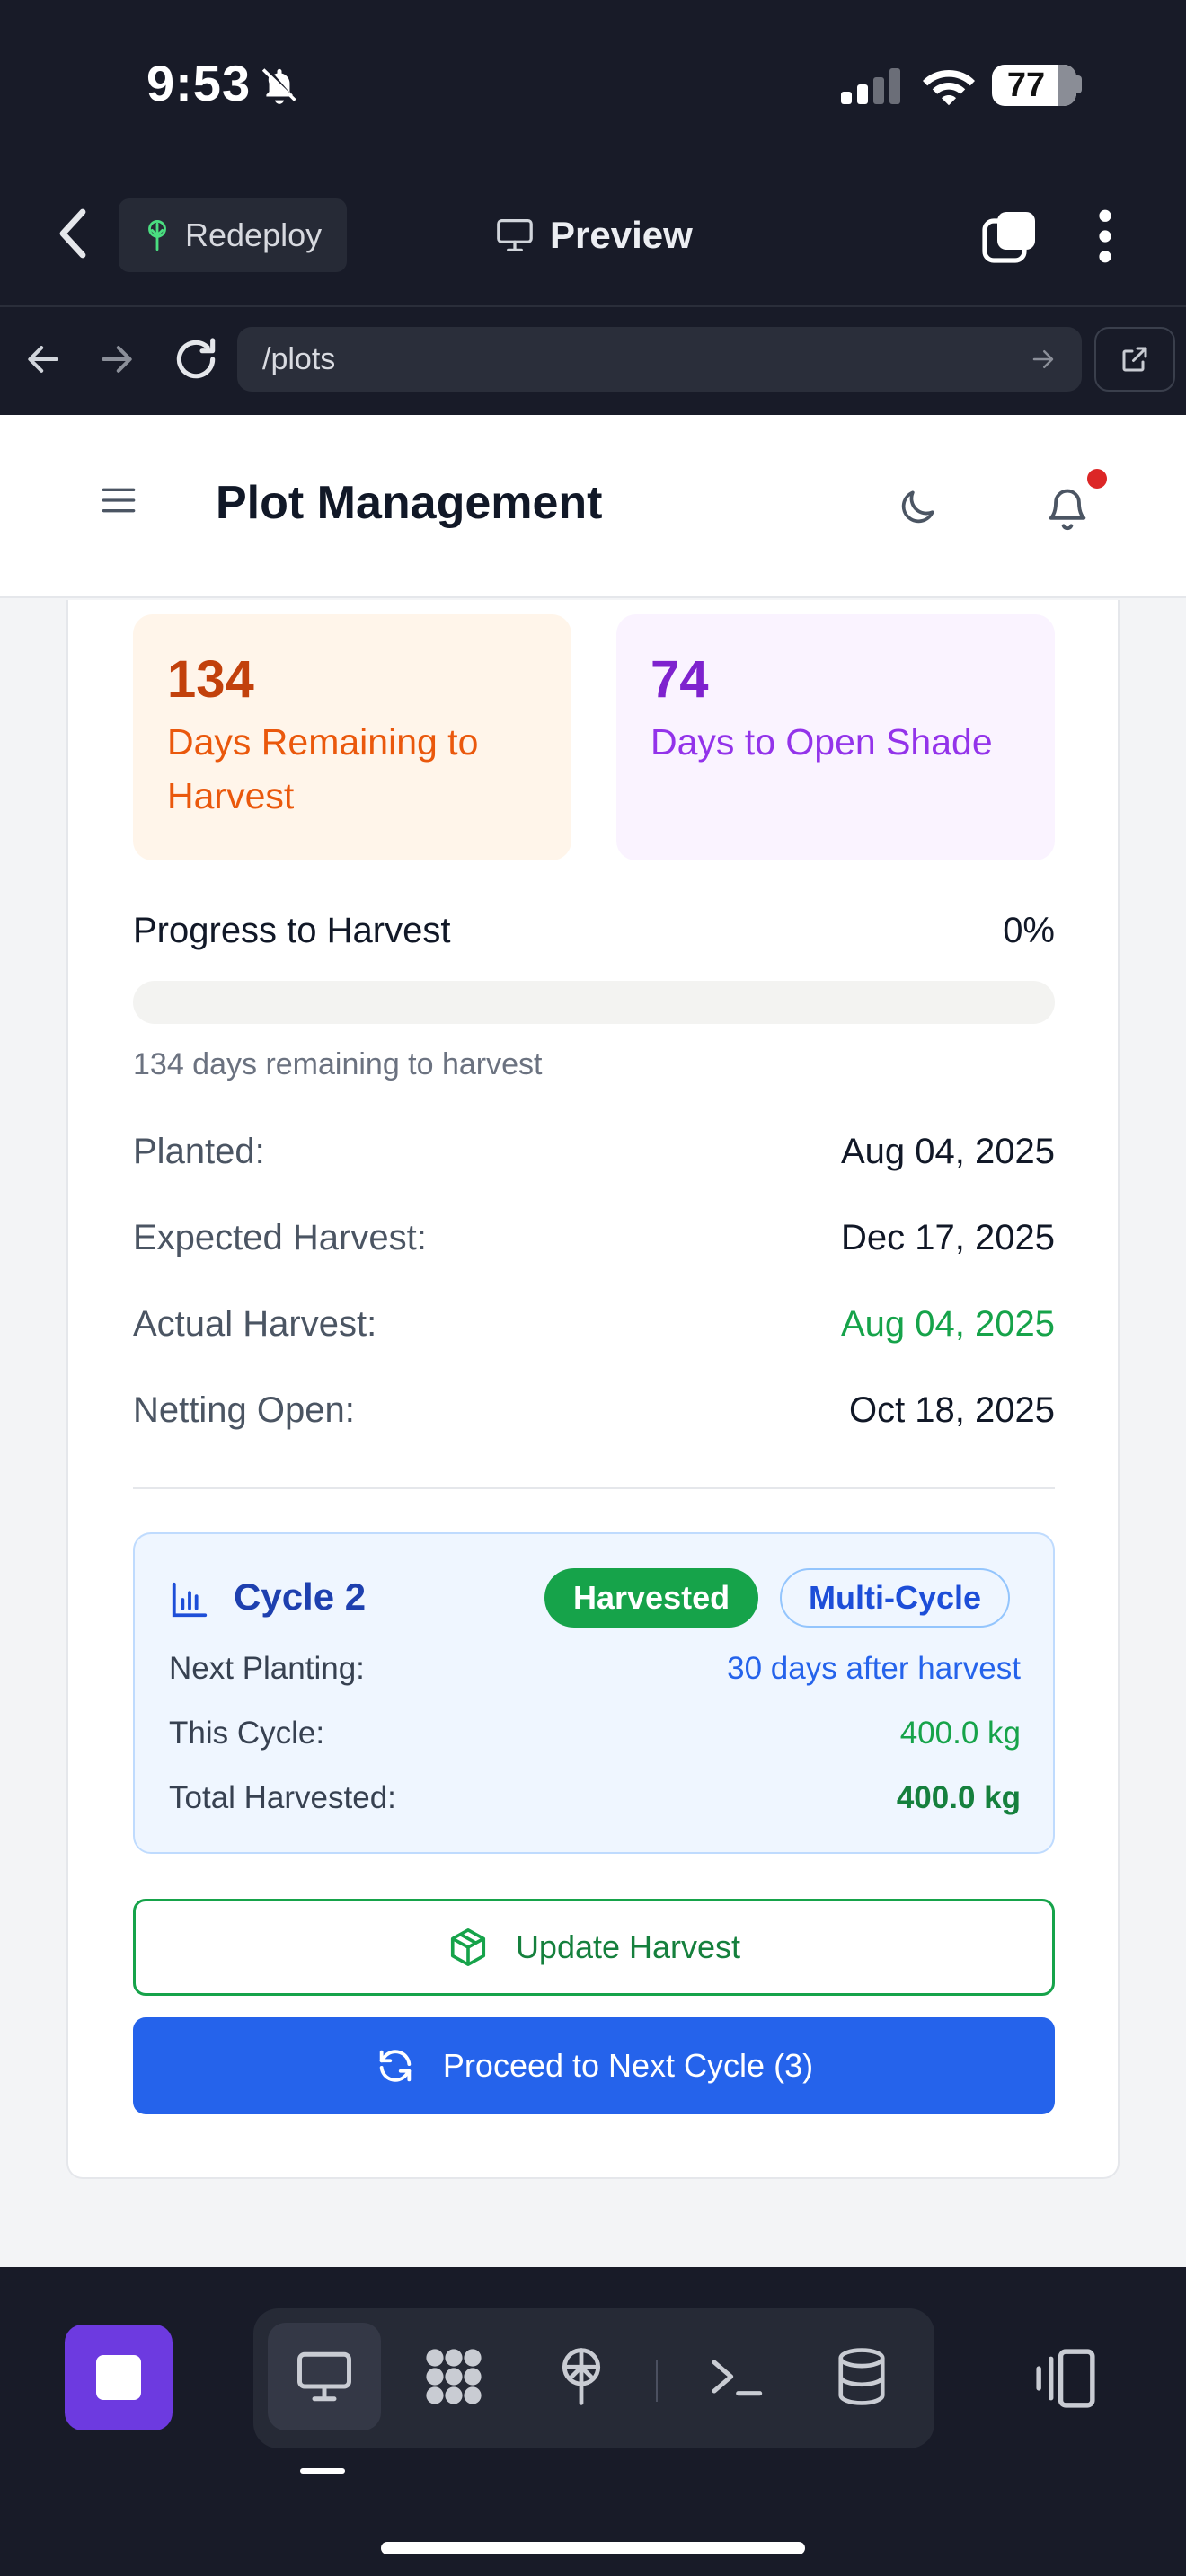 This screenshot has width=1186, height=2576. I want to click on cycle-key: Total Harvested:, so click(282, 1797).